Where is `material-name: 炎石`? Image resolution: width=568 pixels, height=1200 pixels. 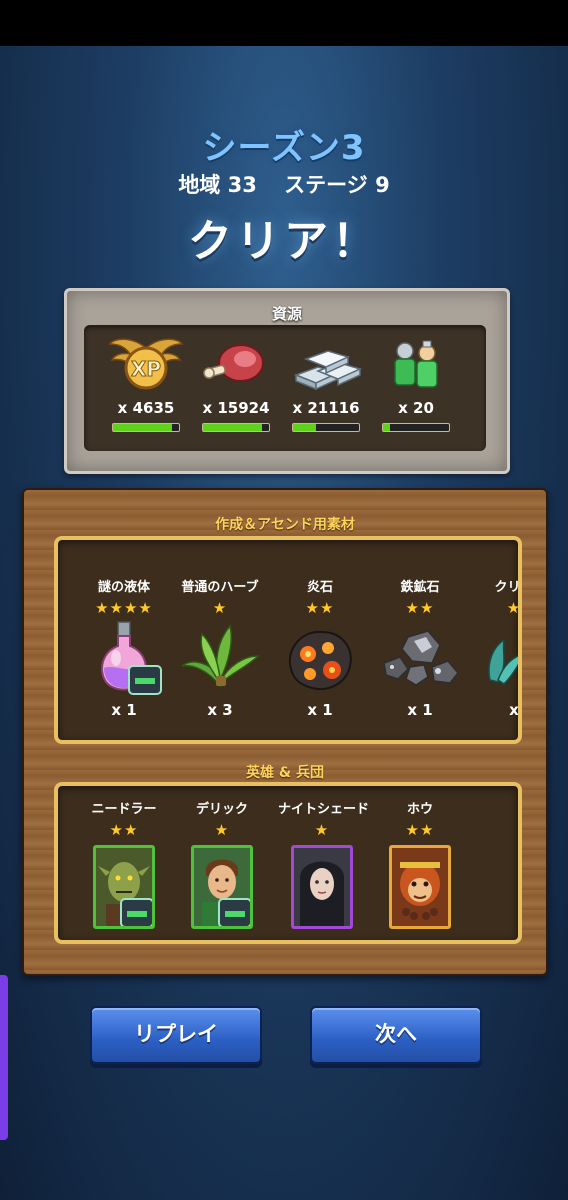 material-name: 炎石 is located at coordinates (319, 587).